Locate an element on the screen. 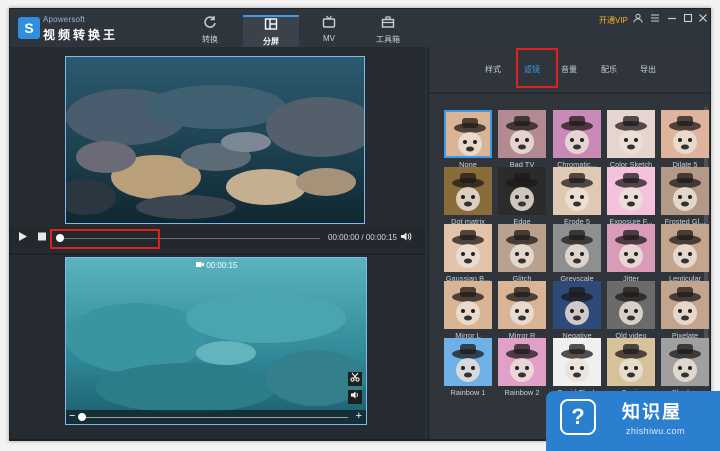 The height and width of the screenshot is (451, 720). playback-controls: 00:00:00 / 00:00:15 is located at coordinates (217, 238).